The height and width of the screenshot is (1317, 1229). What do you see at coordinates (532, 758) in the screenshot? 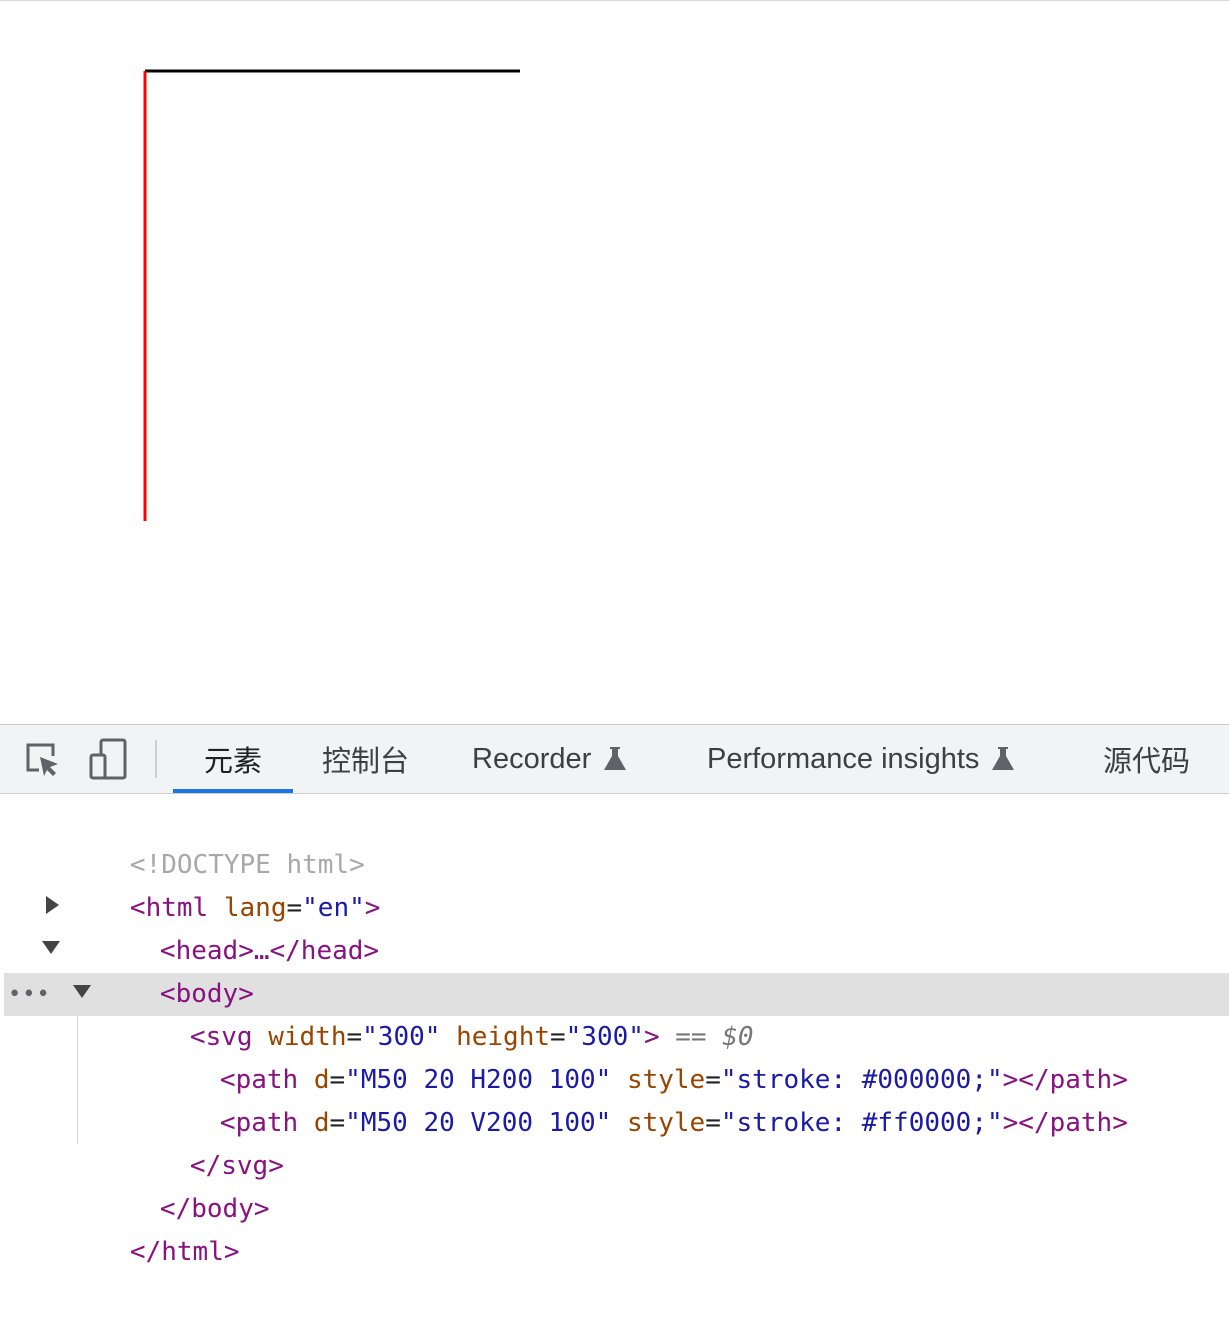
I see `tab-recorder-label: Recorder` at bounding box center [532, 758].